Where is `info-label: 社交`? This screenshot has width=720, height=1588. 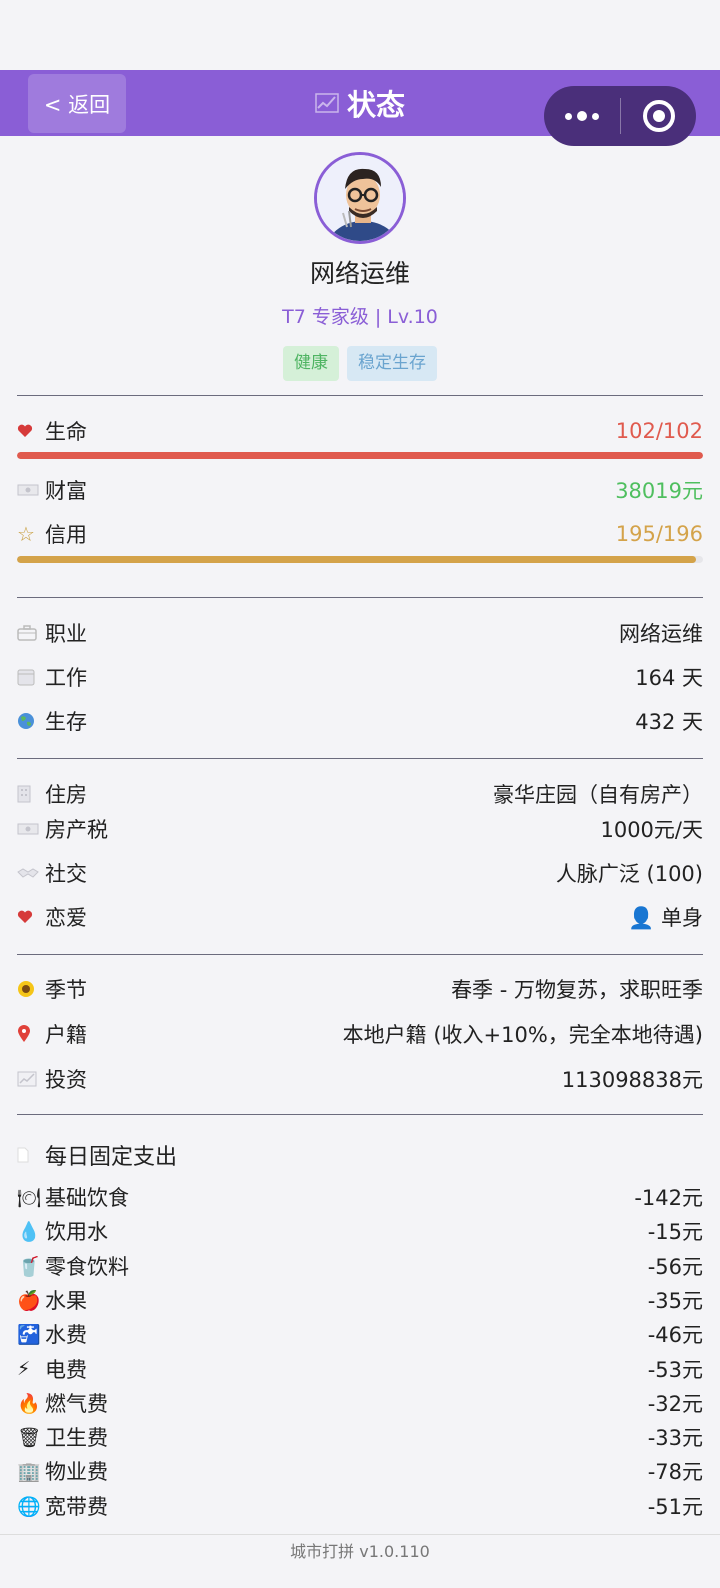 info-label: 社交 is located at coordinates (66, 874).